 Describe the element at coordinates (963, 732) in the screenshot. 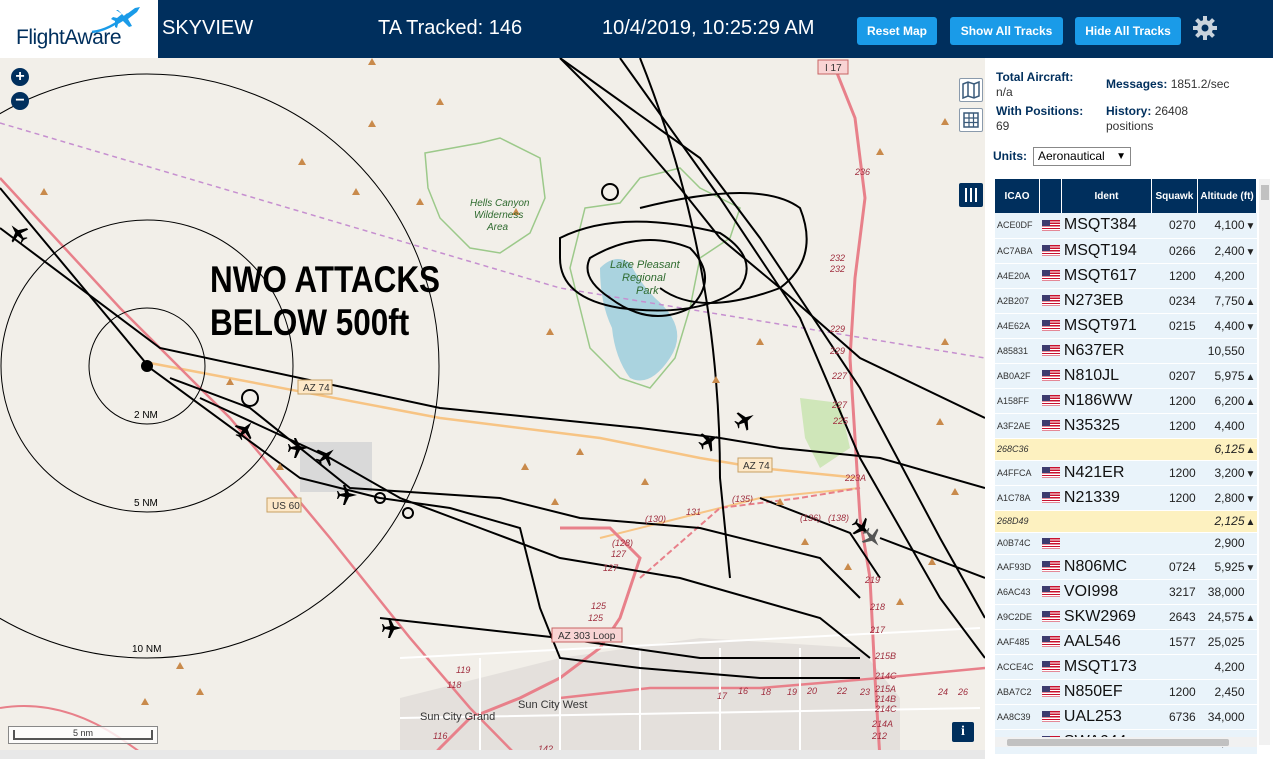

I see `info-button: i` at that location.